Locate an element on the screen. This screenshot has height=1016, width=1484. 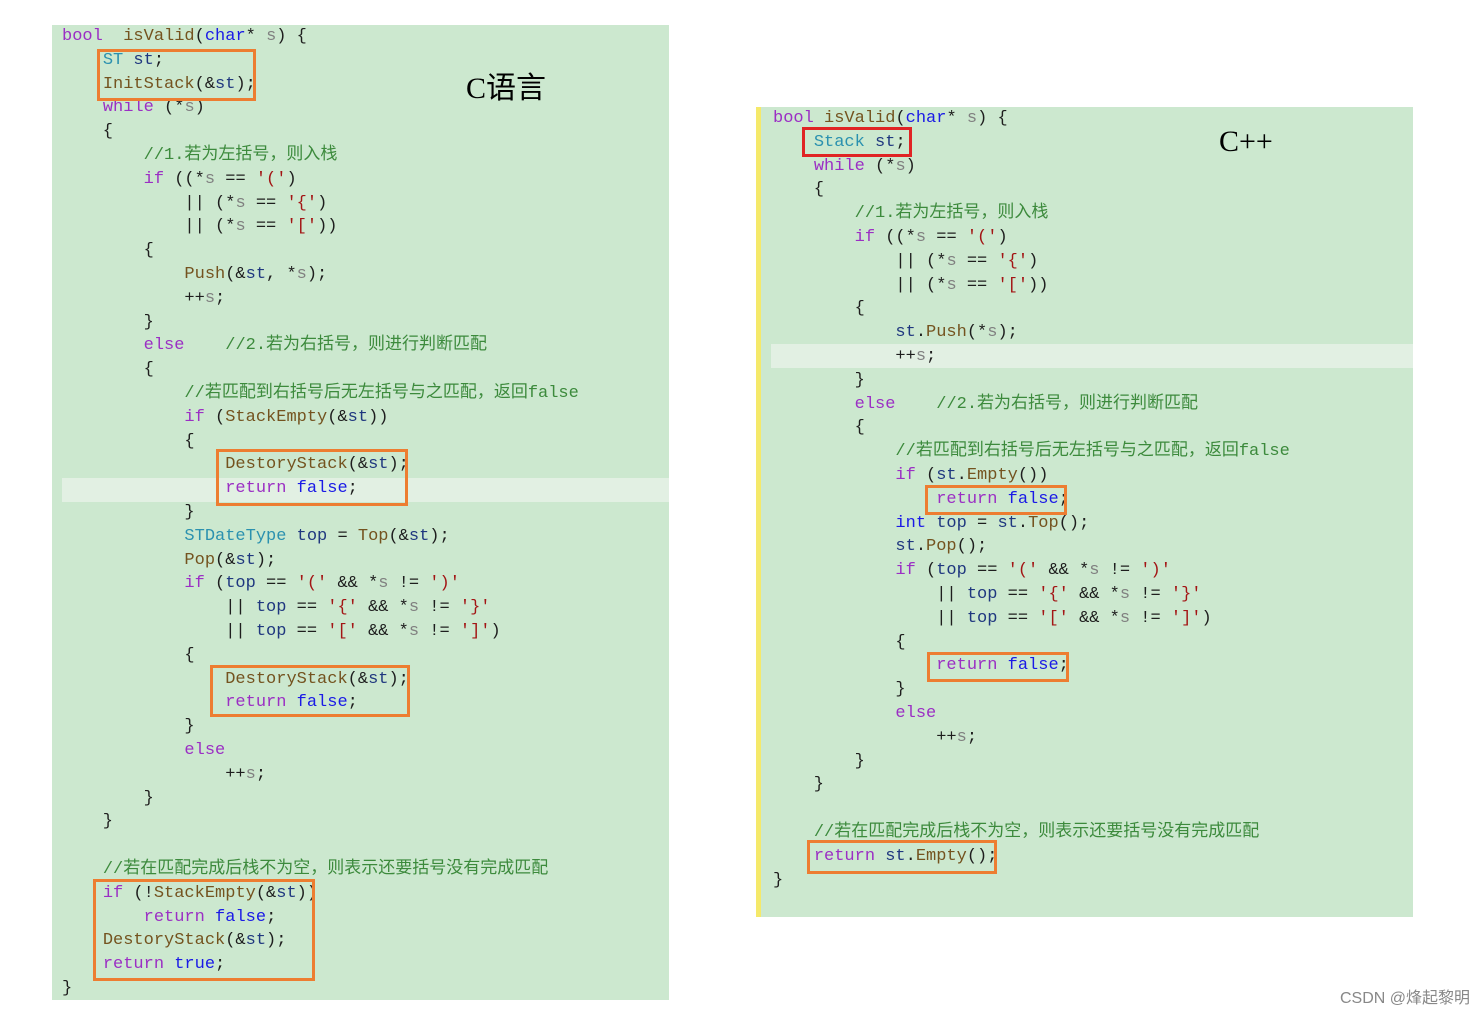
code-line: else //2.若为右括号，则进行判断匹配 is located at coordinates (985, 405).